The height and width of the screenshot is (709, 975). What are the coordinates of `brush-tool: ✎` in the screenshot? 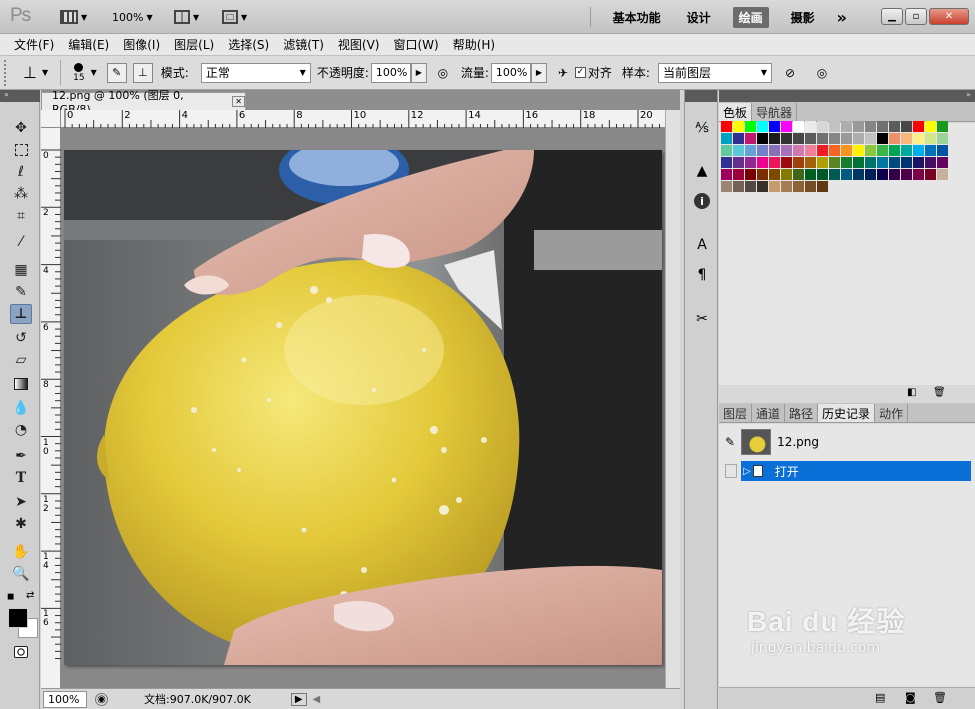 It's located at (21, 292).